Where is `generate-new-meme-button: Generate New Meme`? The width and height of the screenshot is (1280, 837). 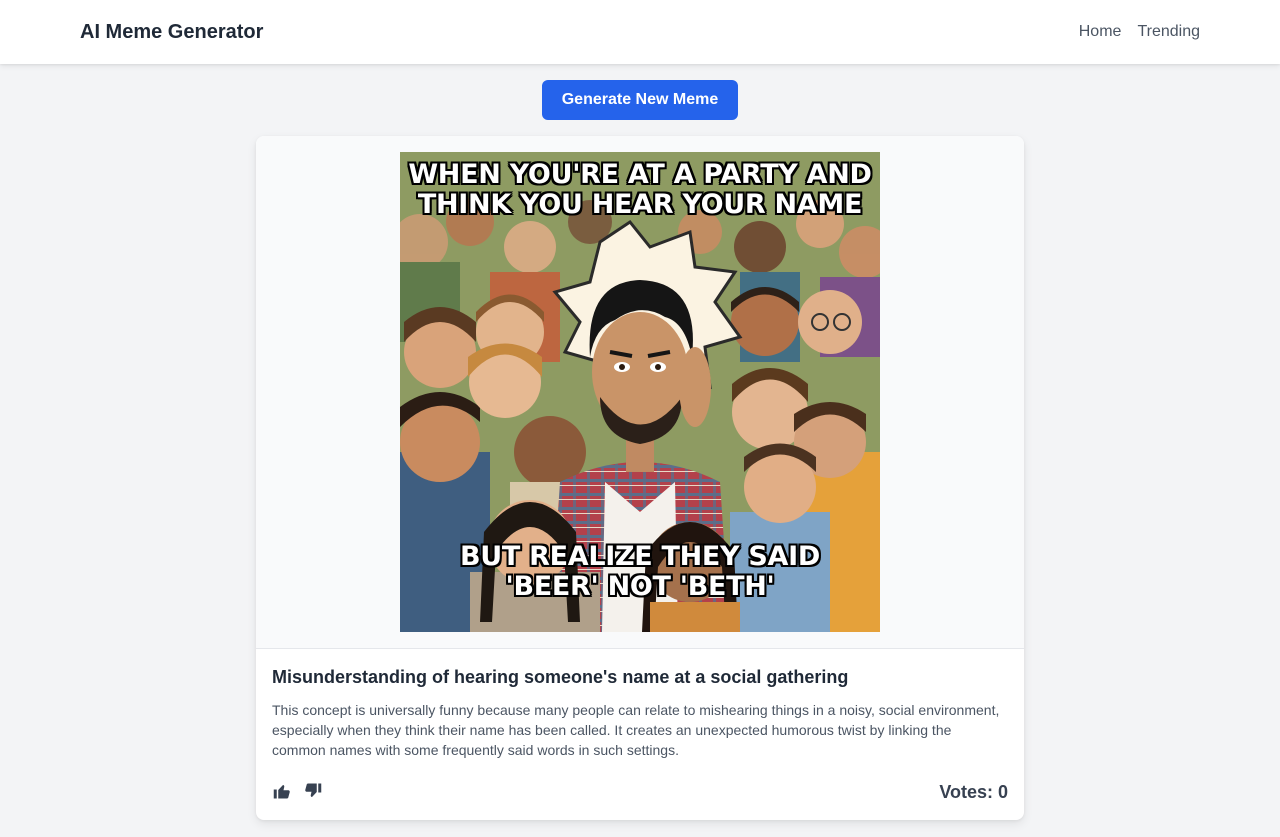 generate-new-meme-button: Generate New Meme is located at coordinates (640, 100).